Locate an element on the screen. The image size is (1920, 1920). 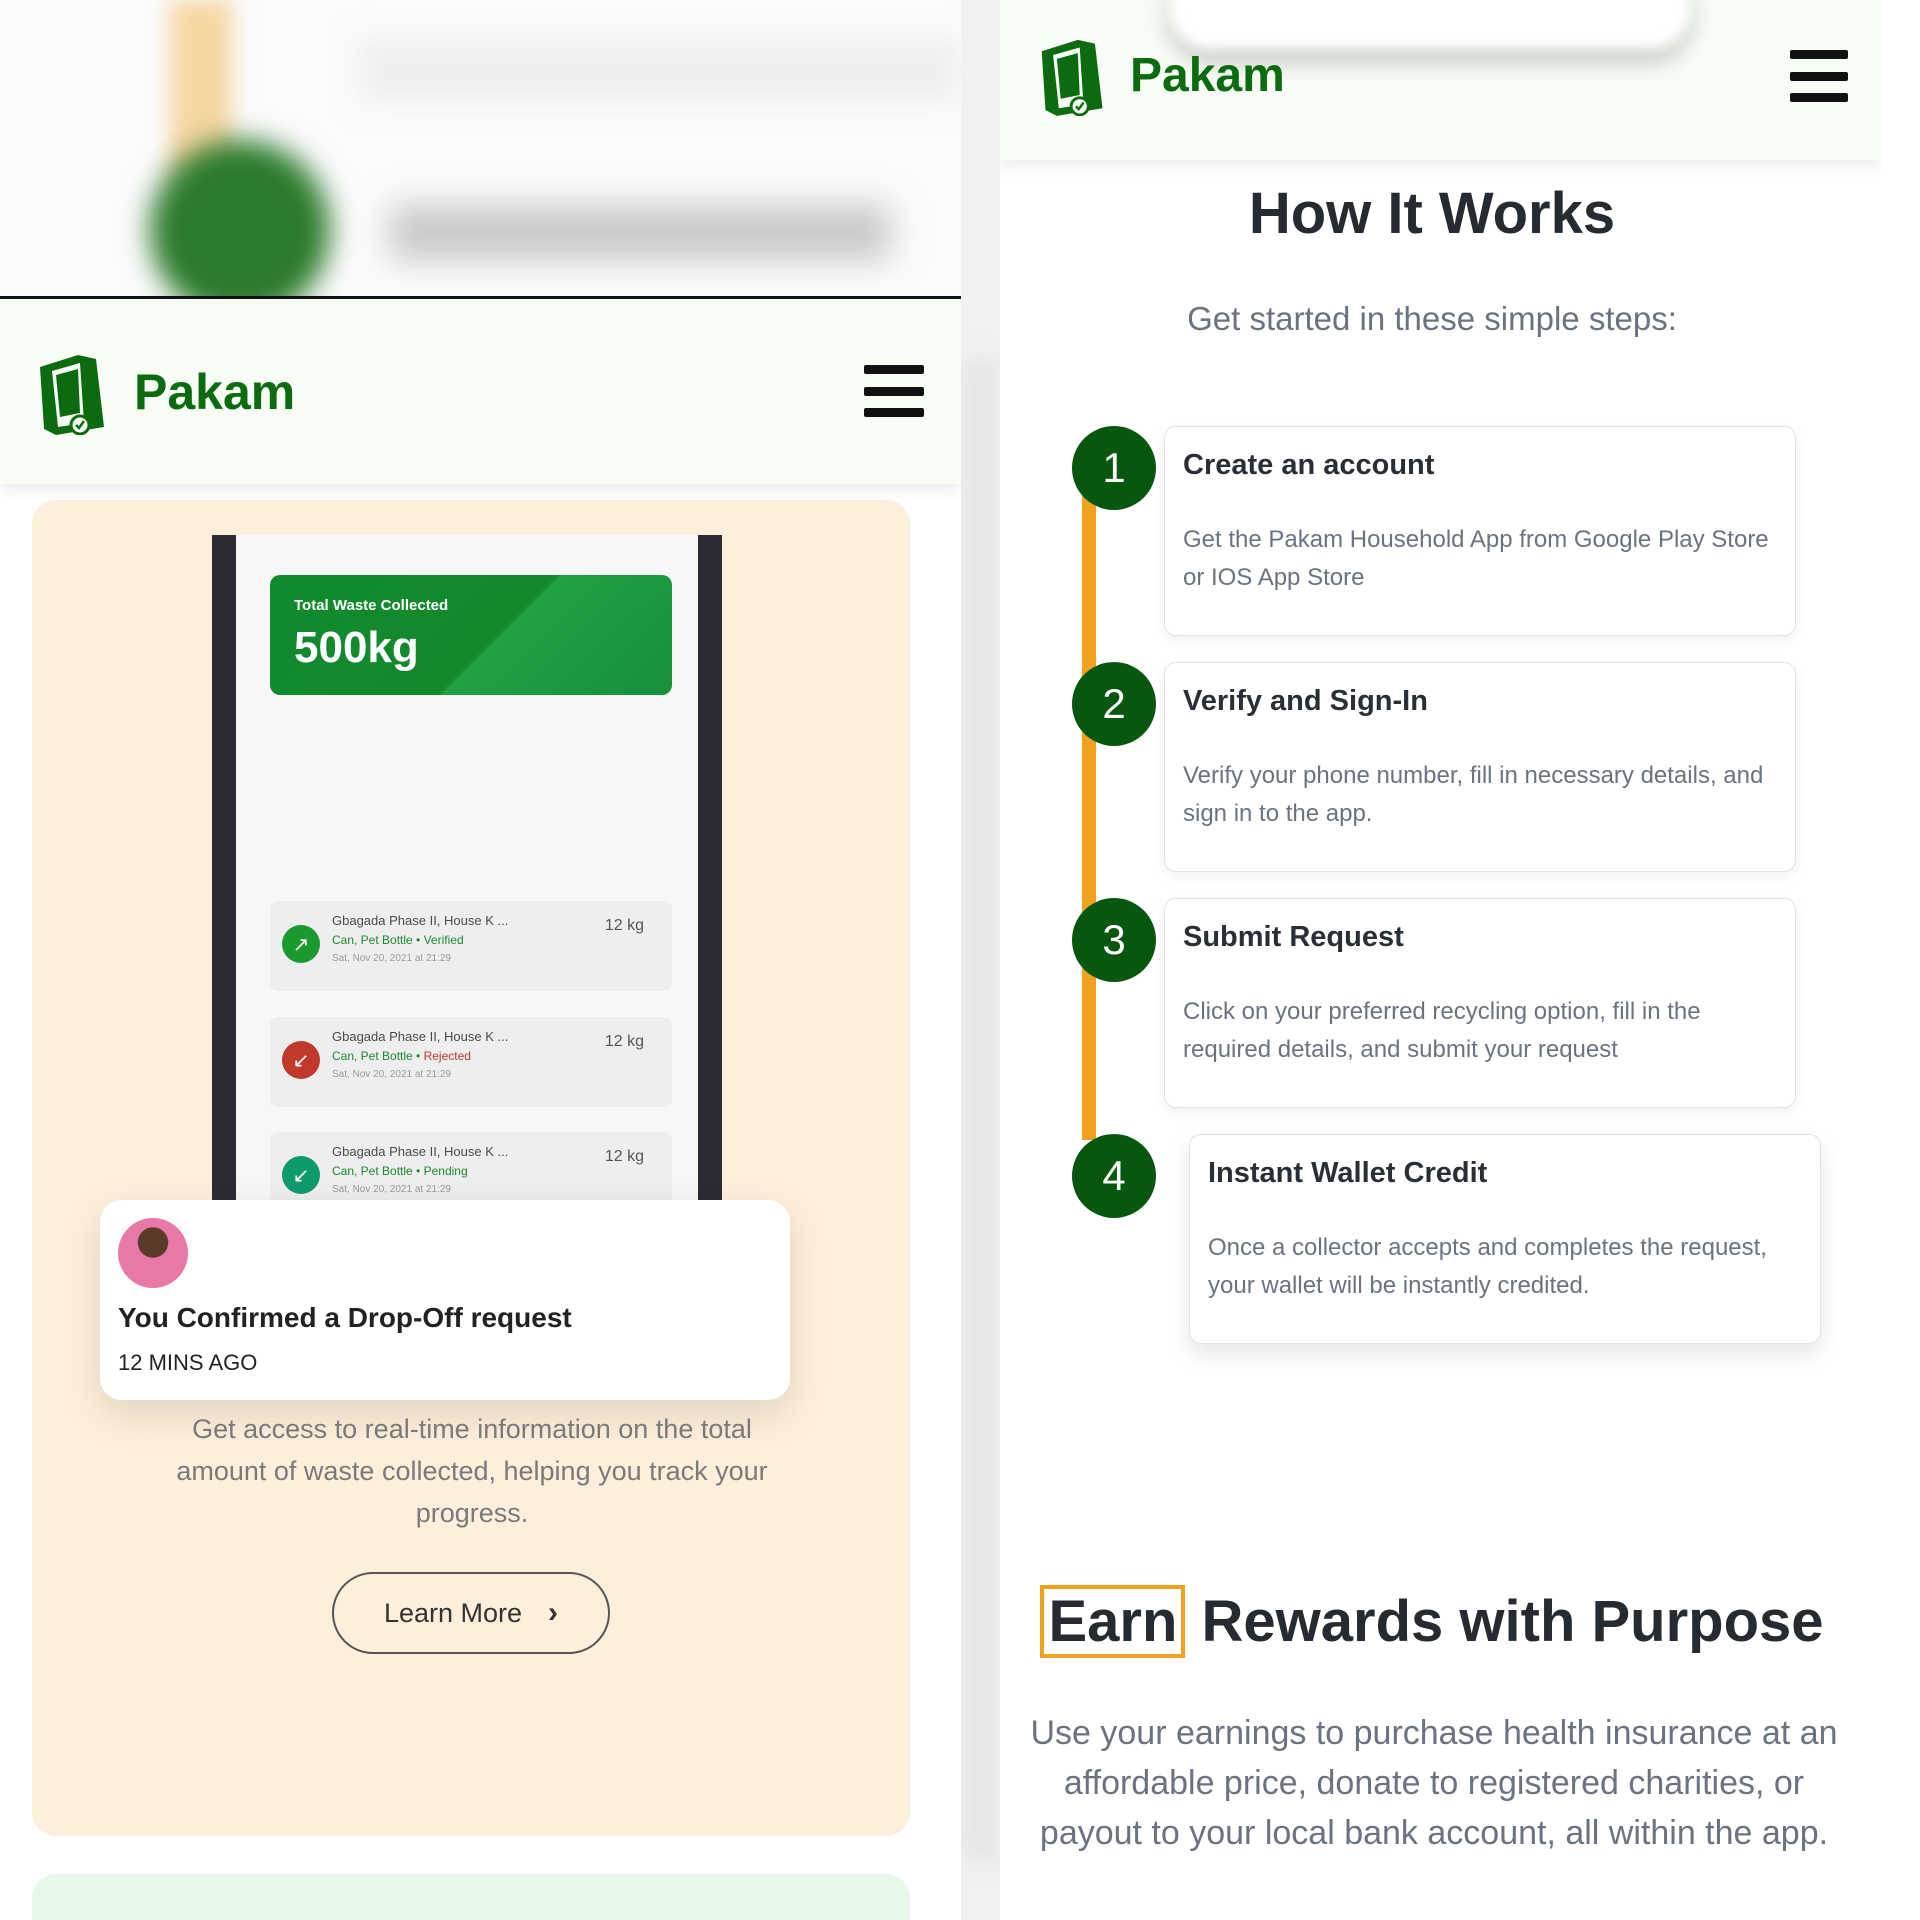
transaction-status: Rejected is located at coordinates (447, 1056).